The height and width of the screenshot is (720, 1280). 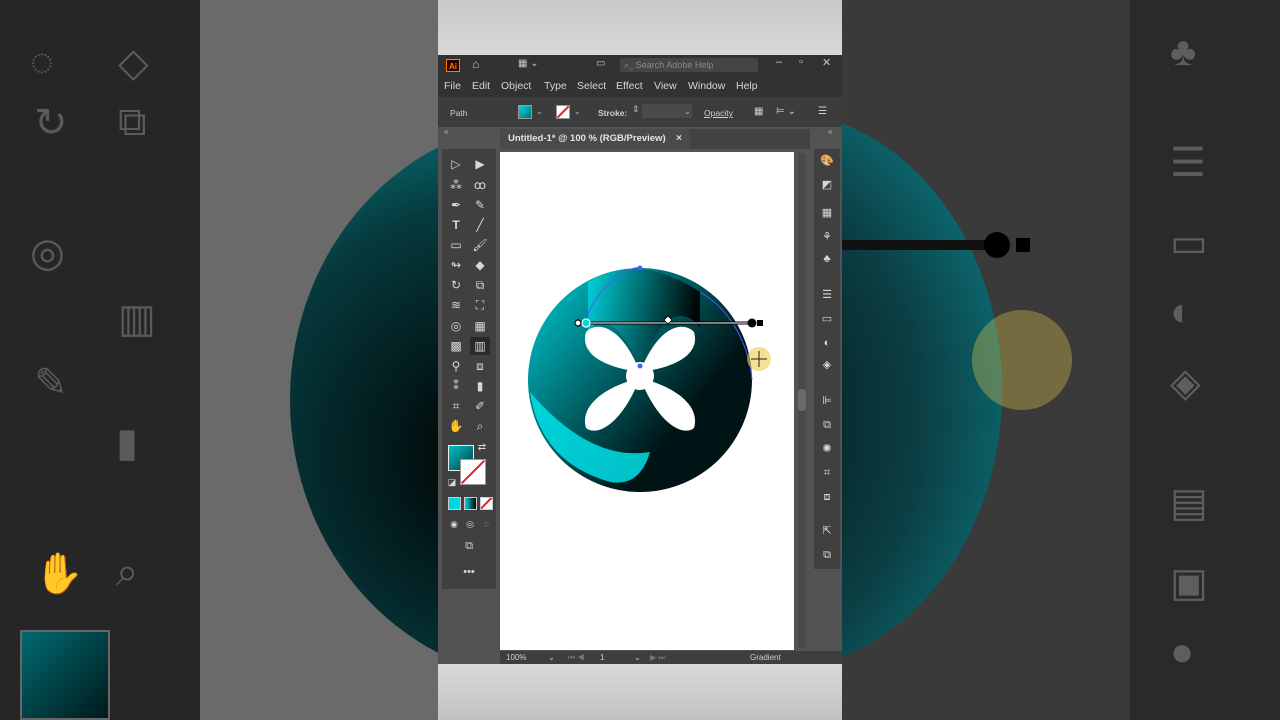 What do you see at coordinates (602, 657) in the screenshot?
I see `artboard-number: 1` at bounding box center [602, 657].